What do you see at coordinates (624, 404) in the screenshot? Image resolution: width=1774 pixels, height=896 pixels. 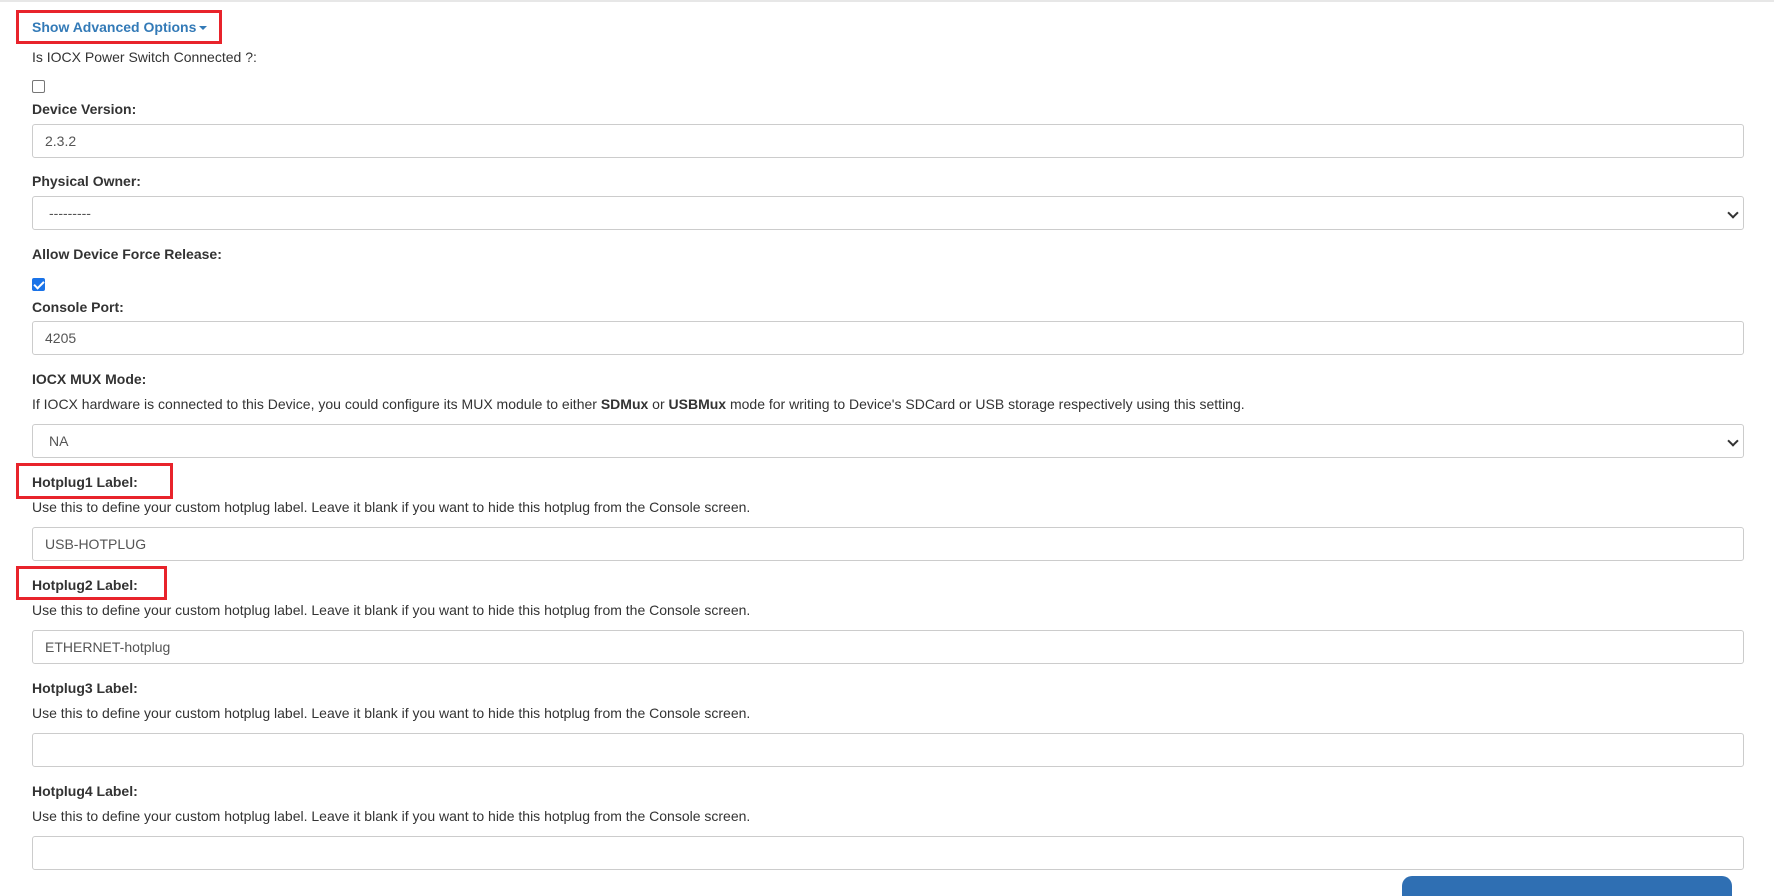 I see `sdmux-term: SDMux` at bounding box center [624, 404].